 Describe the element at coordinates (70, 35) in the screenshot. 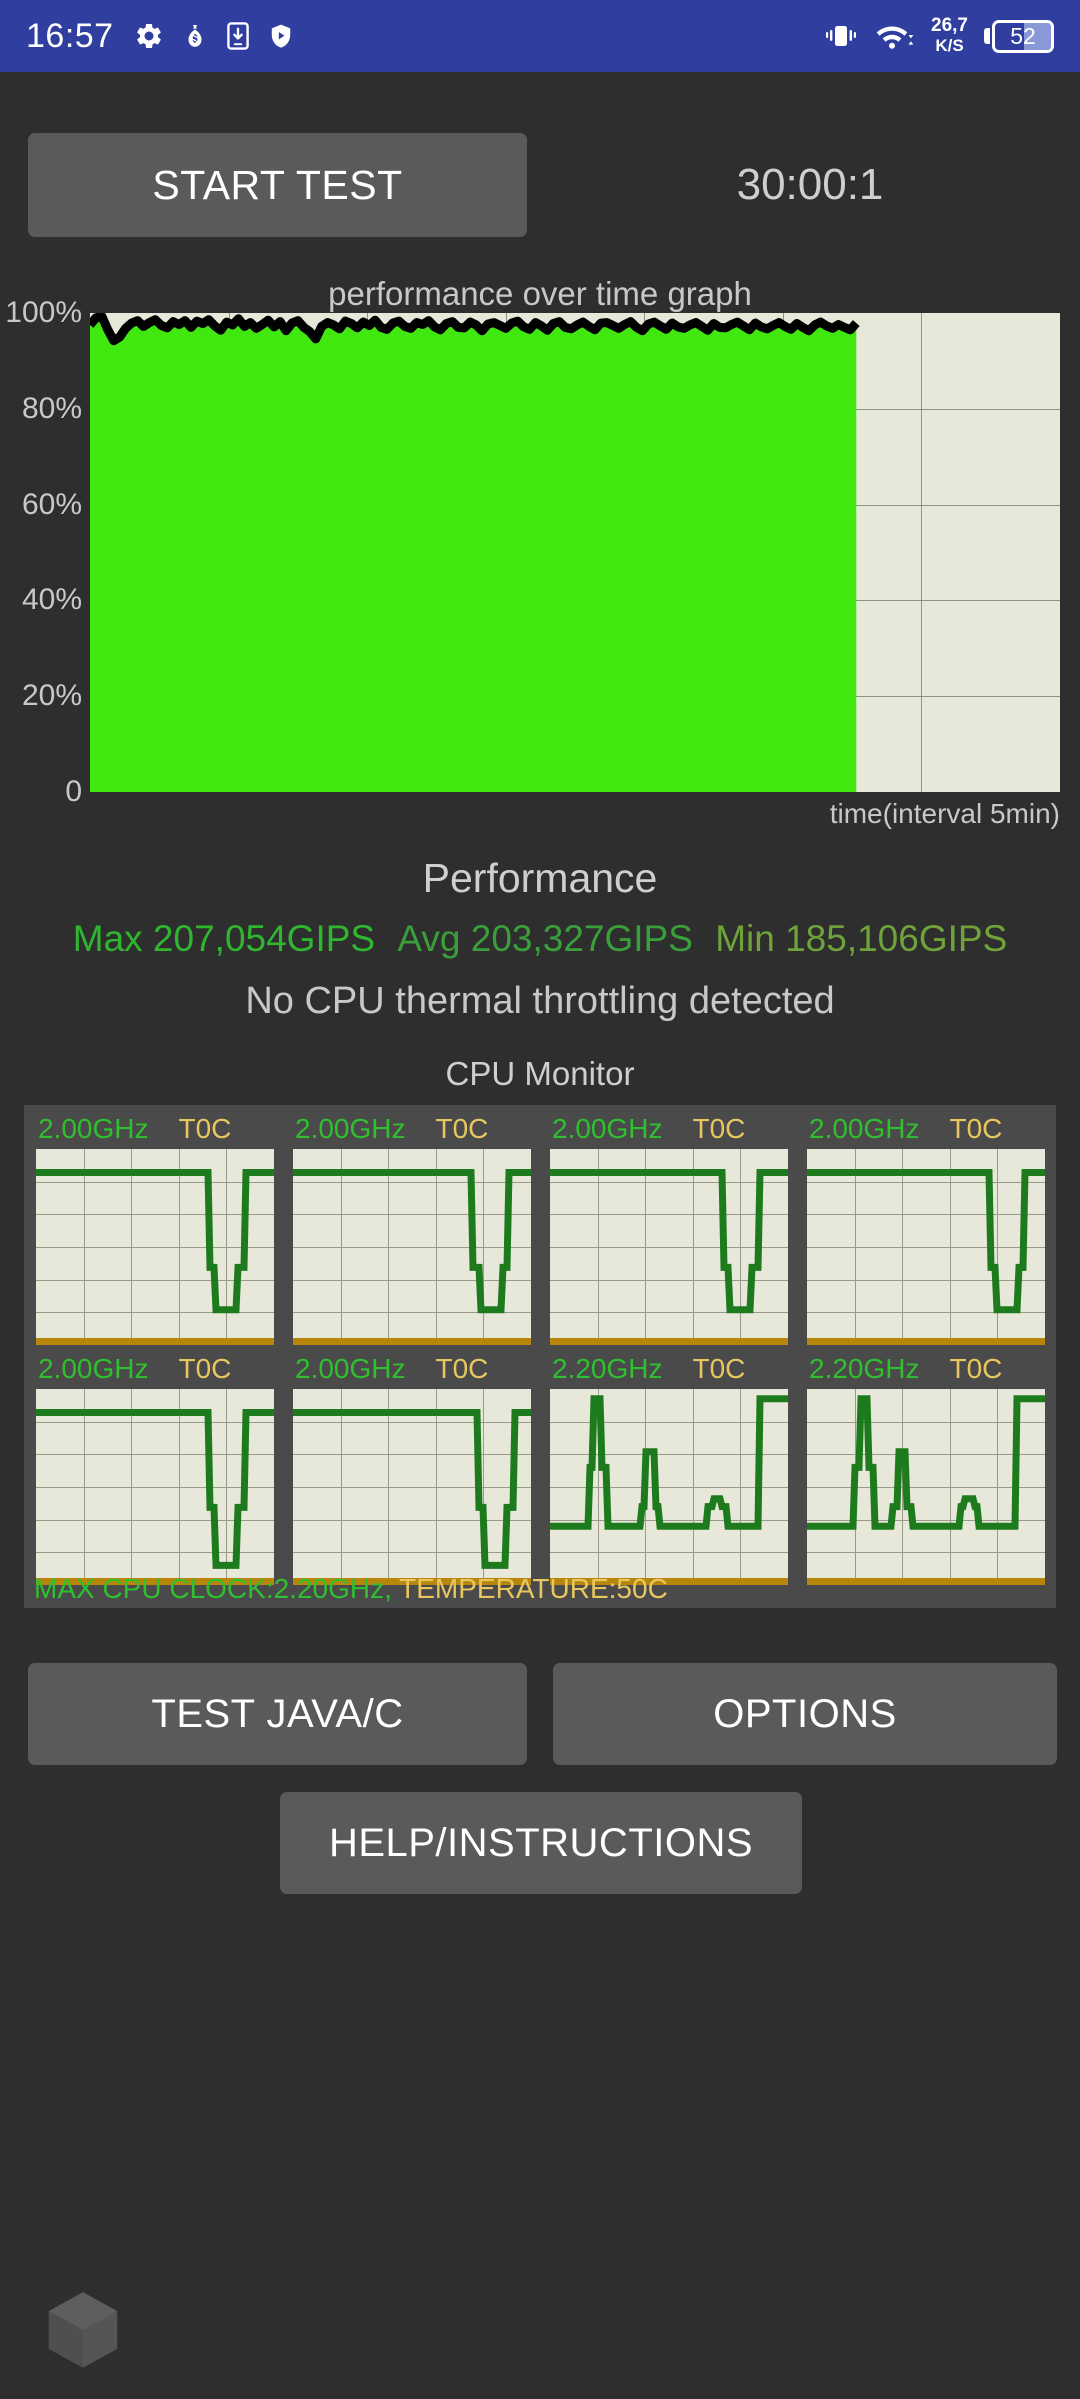

I see `status-bar-clock: 16:57` at that location.